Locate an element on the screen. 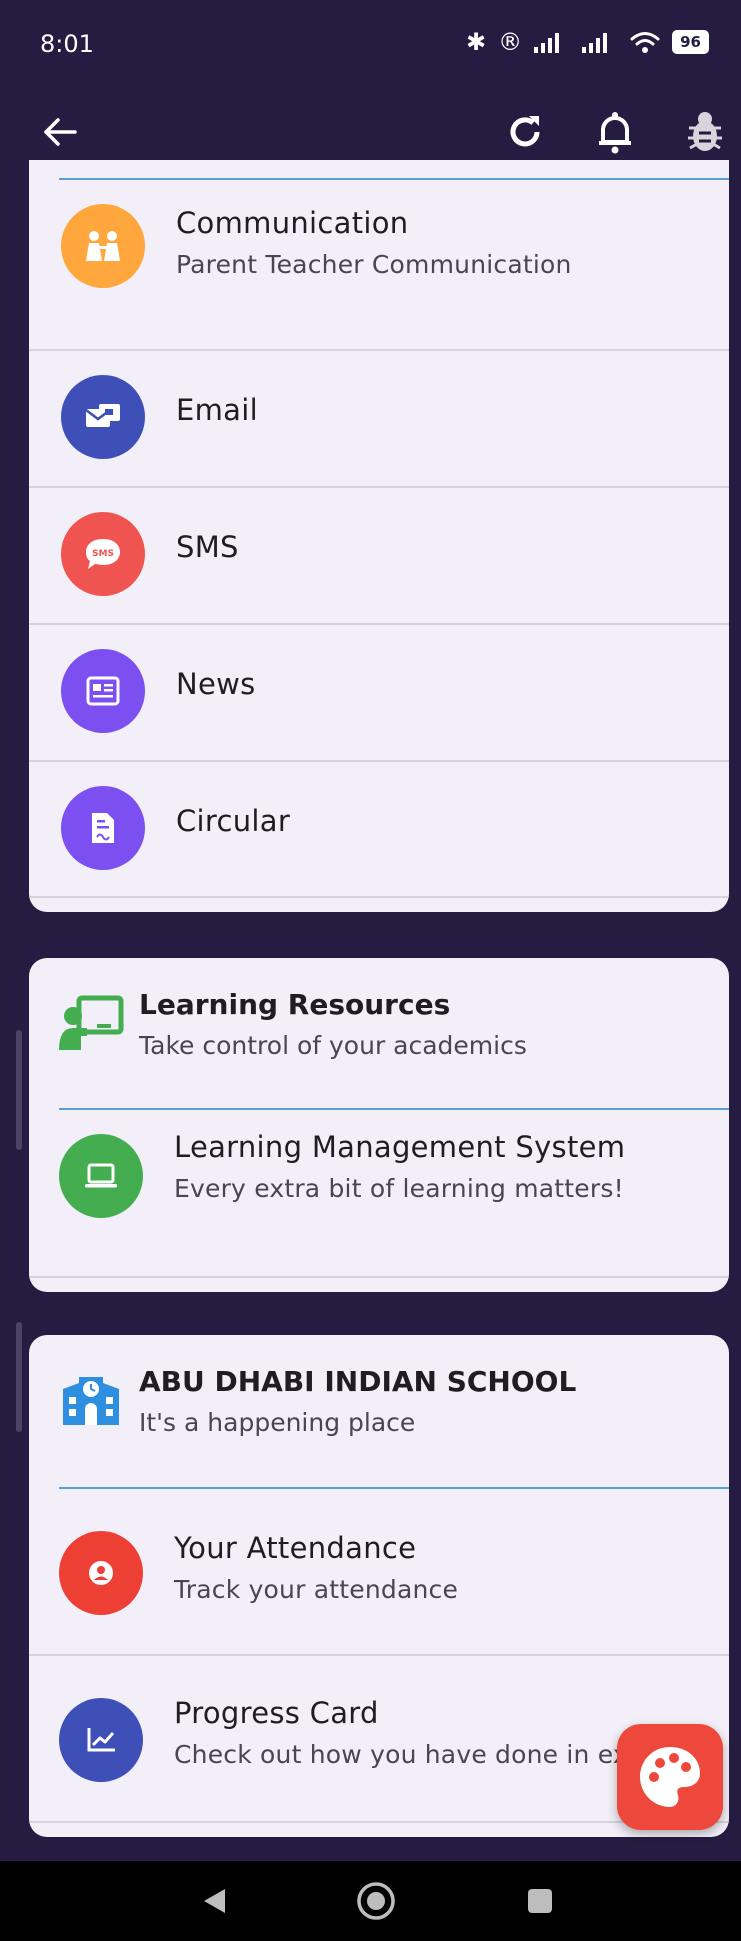  square-recents-icon is located at coordinates (540, 1901).